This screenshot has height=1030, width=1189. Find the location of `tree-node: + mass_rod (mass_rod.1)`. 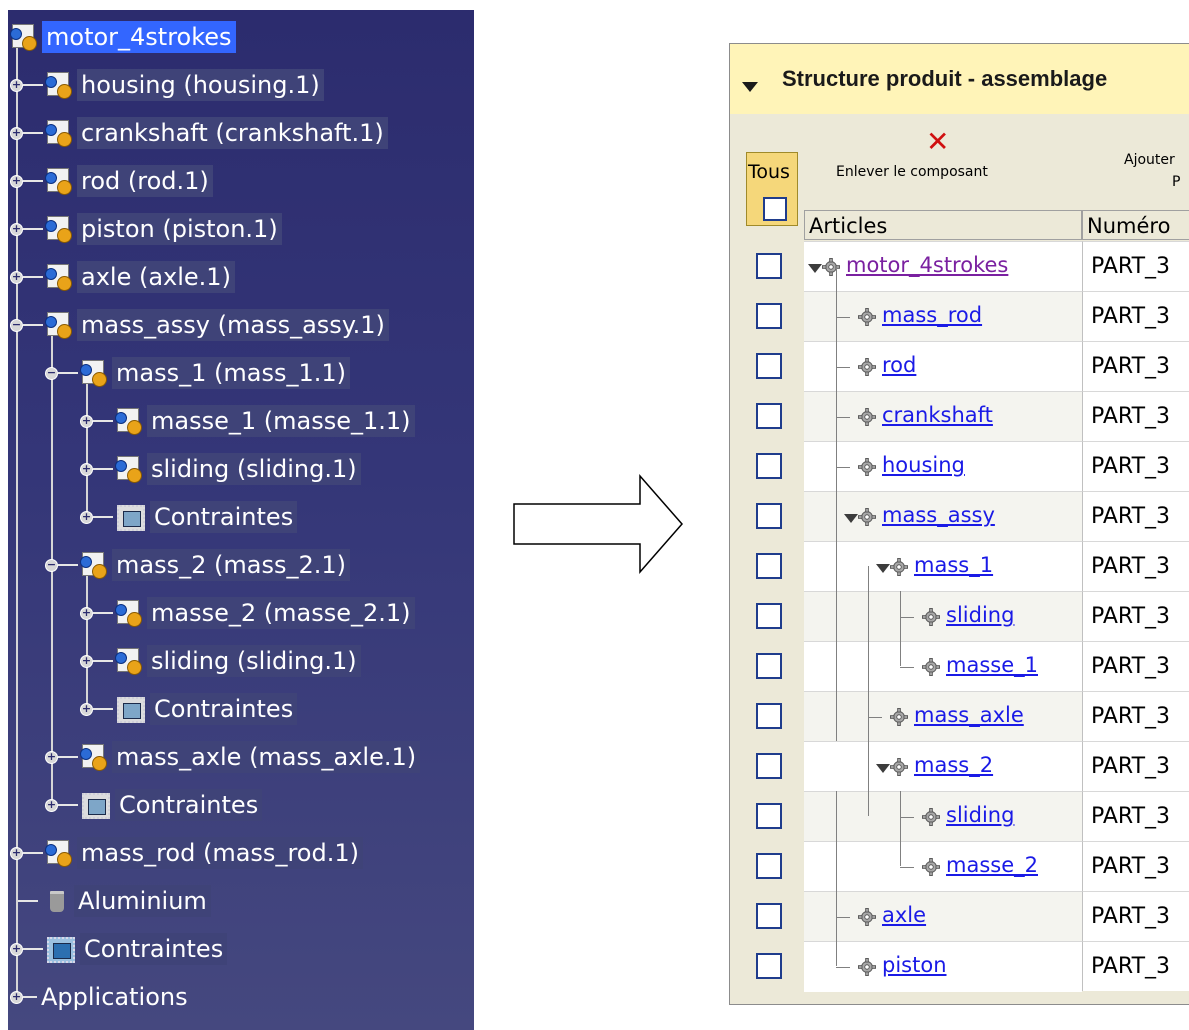

tree-node: + mass_rod (mass_rod.1) is located at coordinates (186, 853).